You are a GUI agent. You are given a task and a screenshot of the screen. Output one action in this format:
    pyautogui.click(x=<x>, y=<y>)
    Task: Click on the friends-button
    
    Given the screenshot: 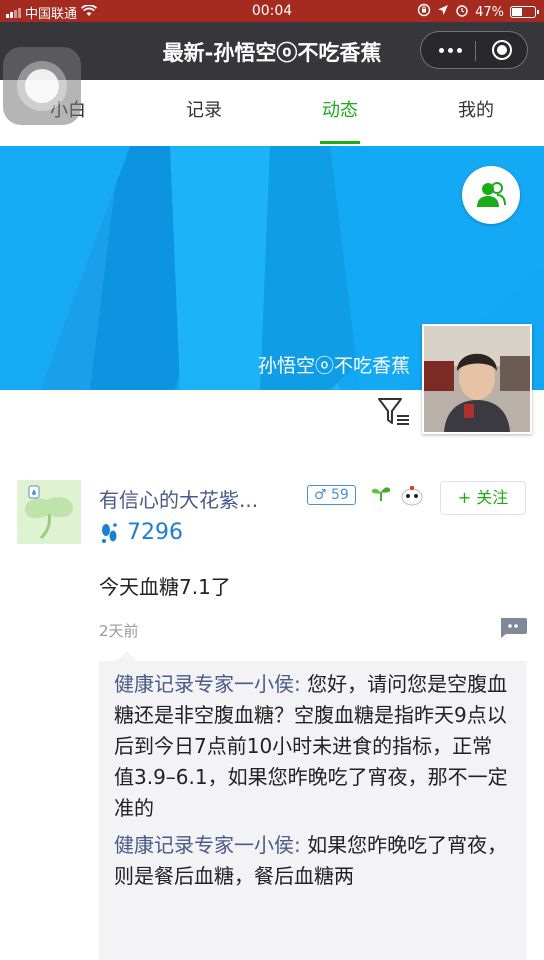 What is the action you would take?
    pyautogui.click(x=491, y=195)
    